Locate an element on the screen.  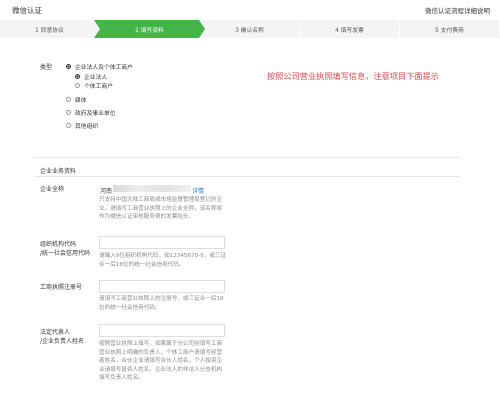
company-name-input: 河南 is located at coordinates (106, 190).